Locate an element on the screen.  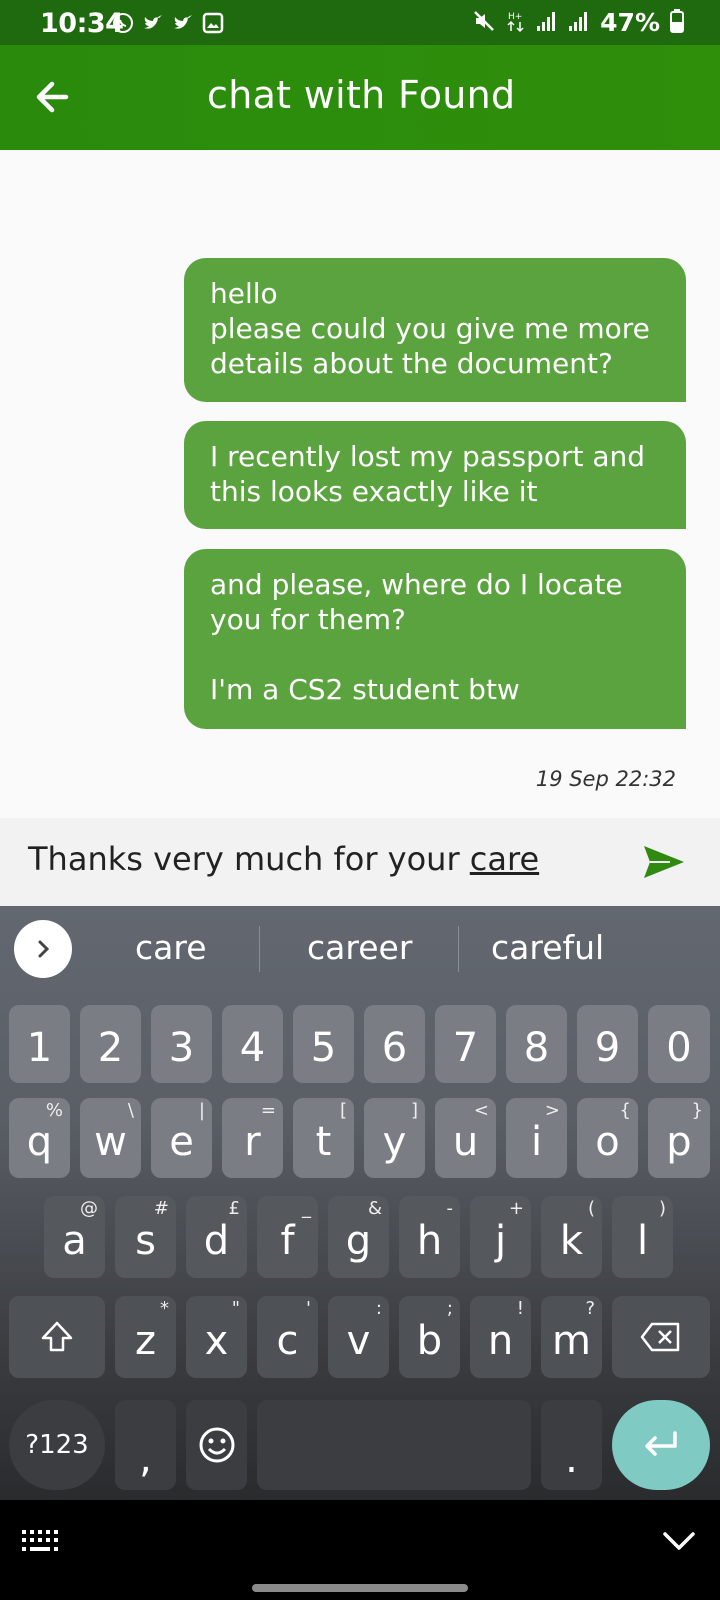
status-right: H+ 47% is located at coordinates (578, 22).